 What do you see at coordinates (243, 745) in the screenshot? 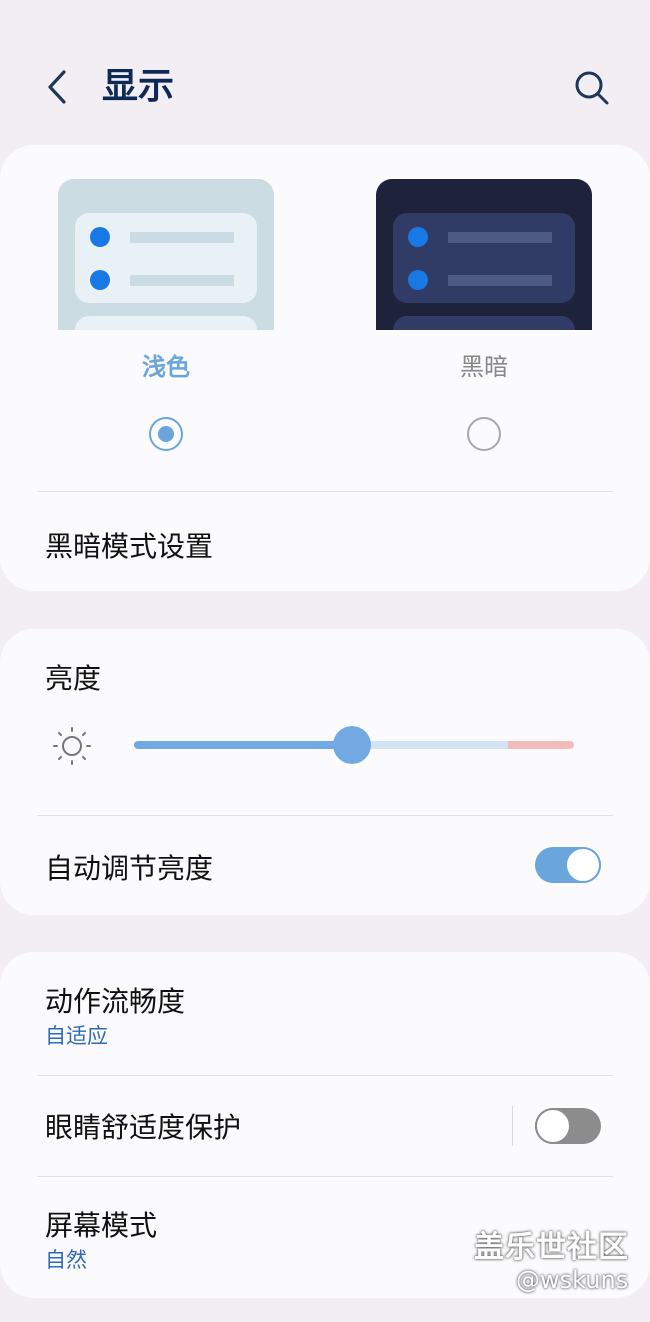
I see `slider-fill` at bounding box center [243, 745].